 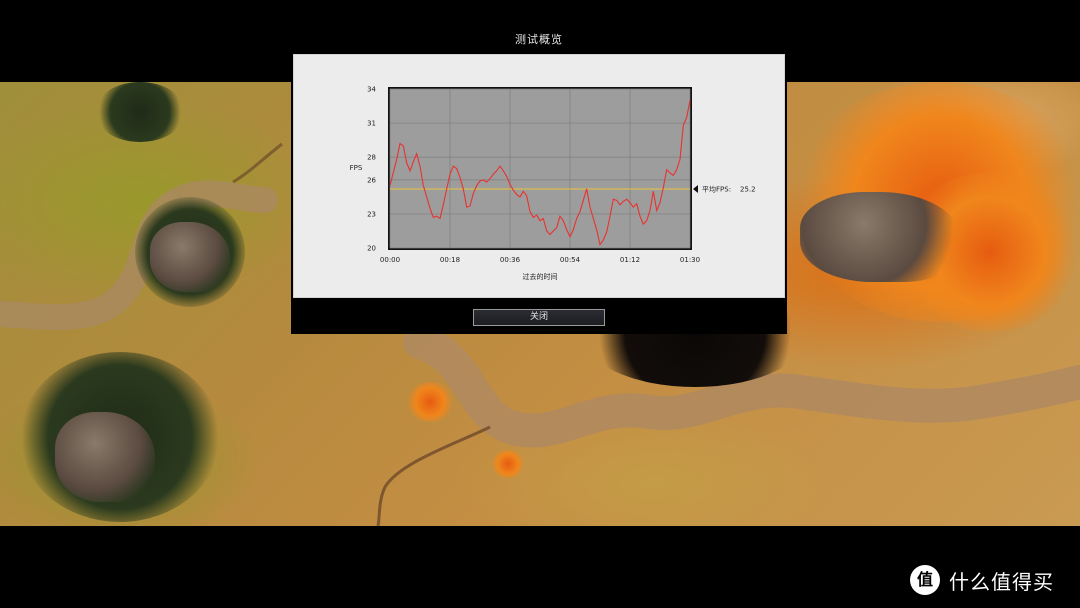 I want to click on y-tick-label: 23, so click(x=371, y=214).